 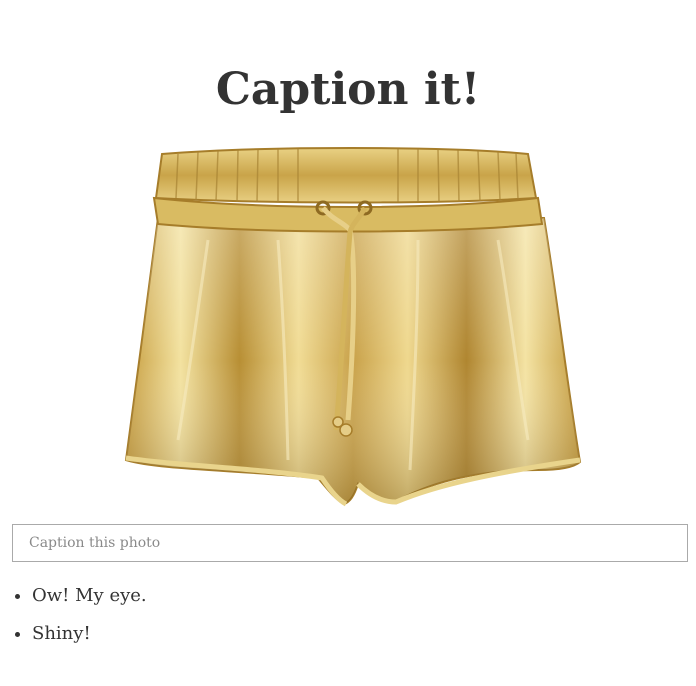 I want to click on page-title: Caption it!, so click(x=348, y=89).